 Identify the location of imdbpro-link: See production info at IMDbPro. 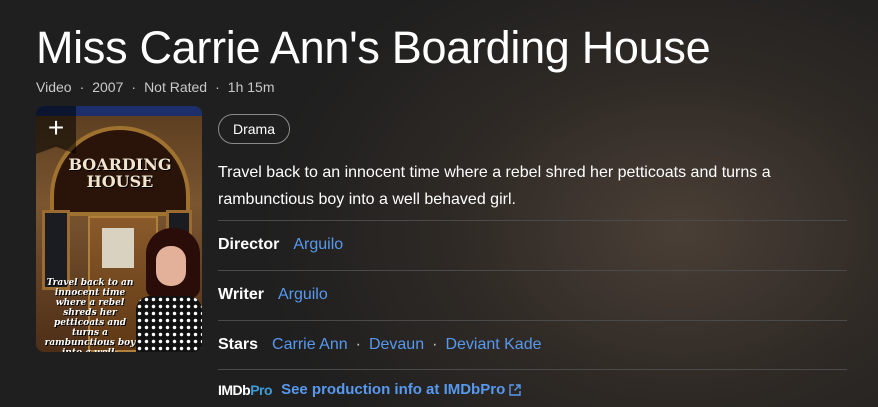
(393, 389).